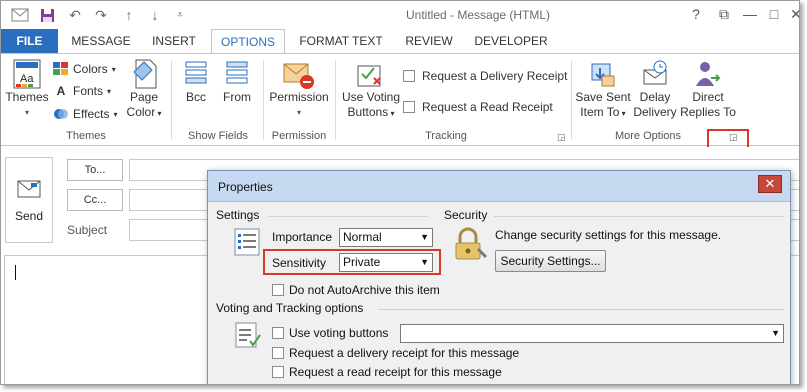 The height and width of the screenshot is (392, 807). What do you see at coordinates (655, 72) in the screenshot?
I see `delay-delivery-icon` at bounding box center [655, 72].